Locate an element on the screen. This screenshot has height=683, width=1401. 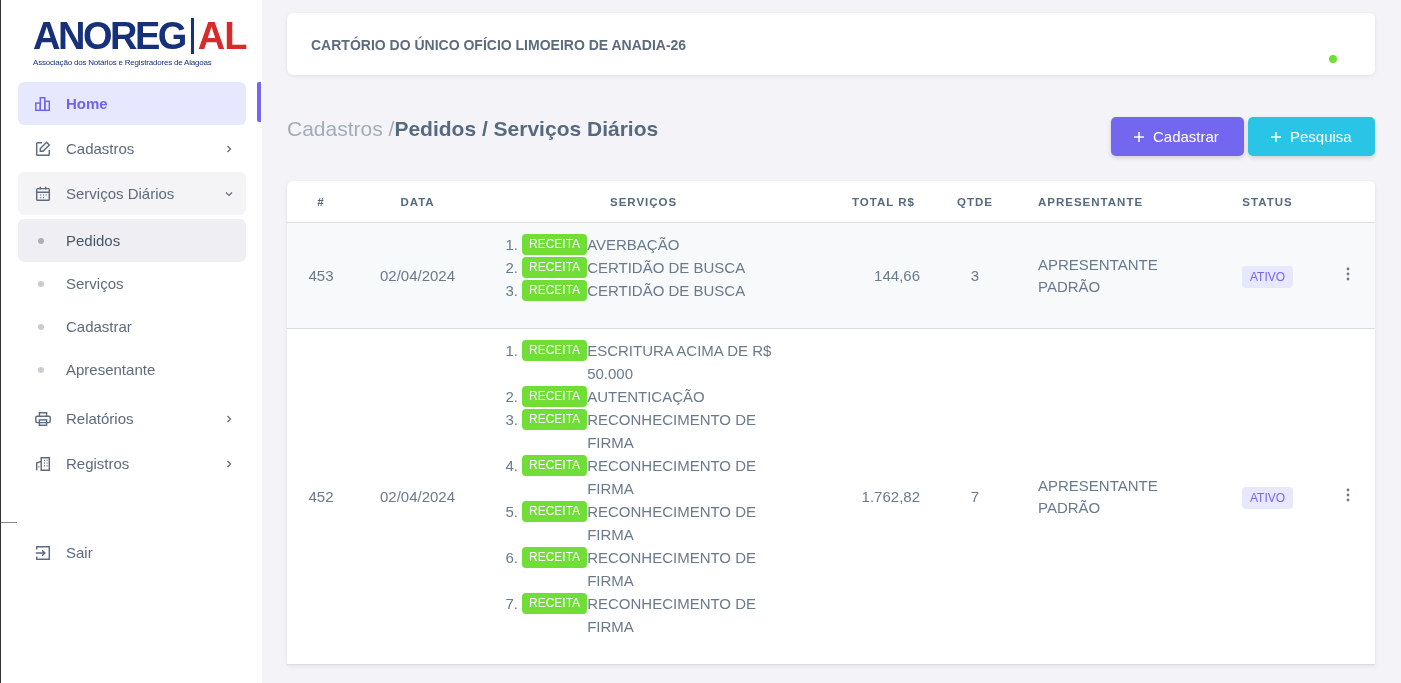
column-header: # is located at coordinates (321, 202).